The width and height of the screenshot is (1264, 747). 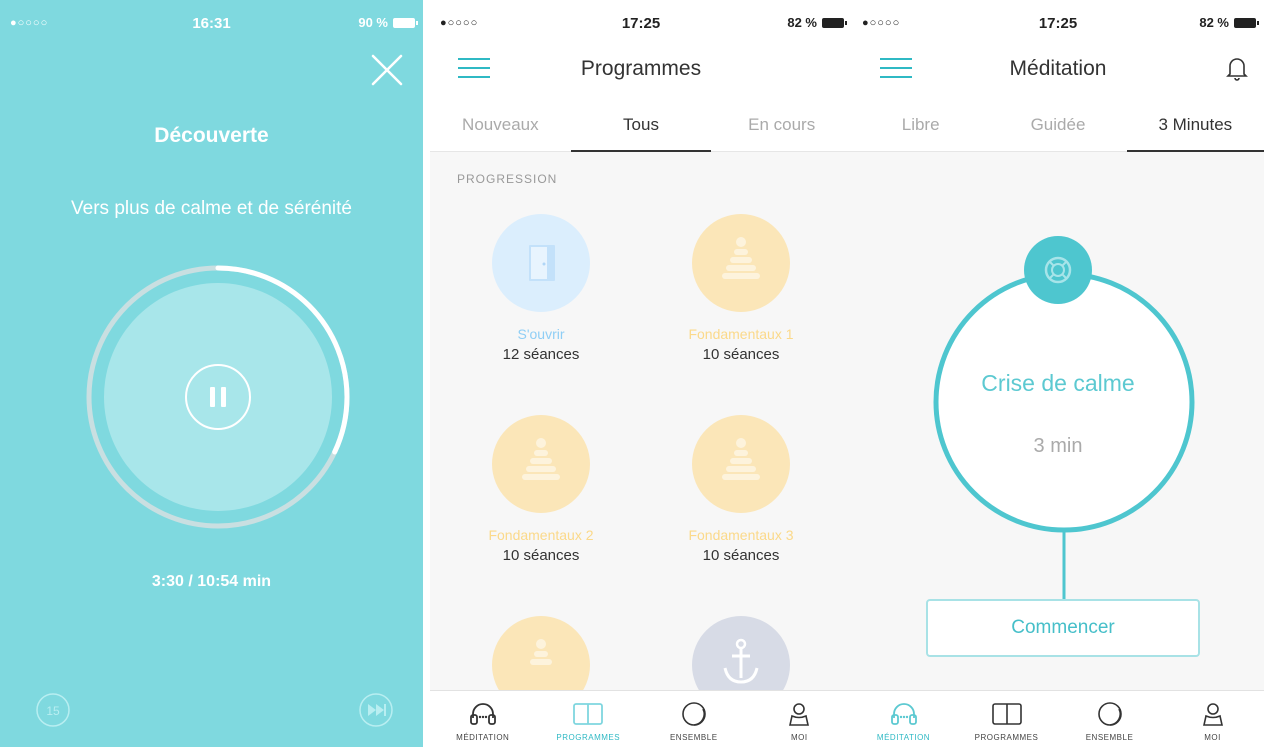 What do you see at coordinates (500, 125) in the screenshot?
I see `tab-nouveaux: Nouveaux` at bounding box center [500, 125].